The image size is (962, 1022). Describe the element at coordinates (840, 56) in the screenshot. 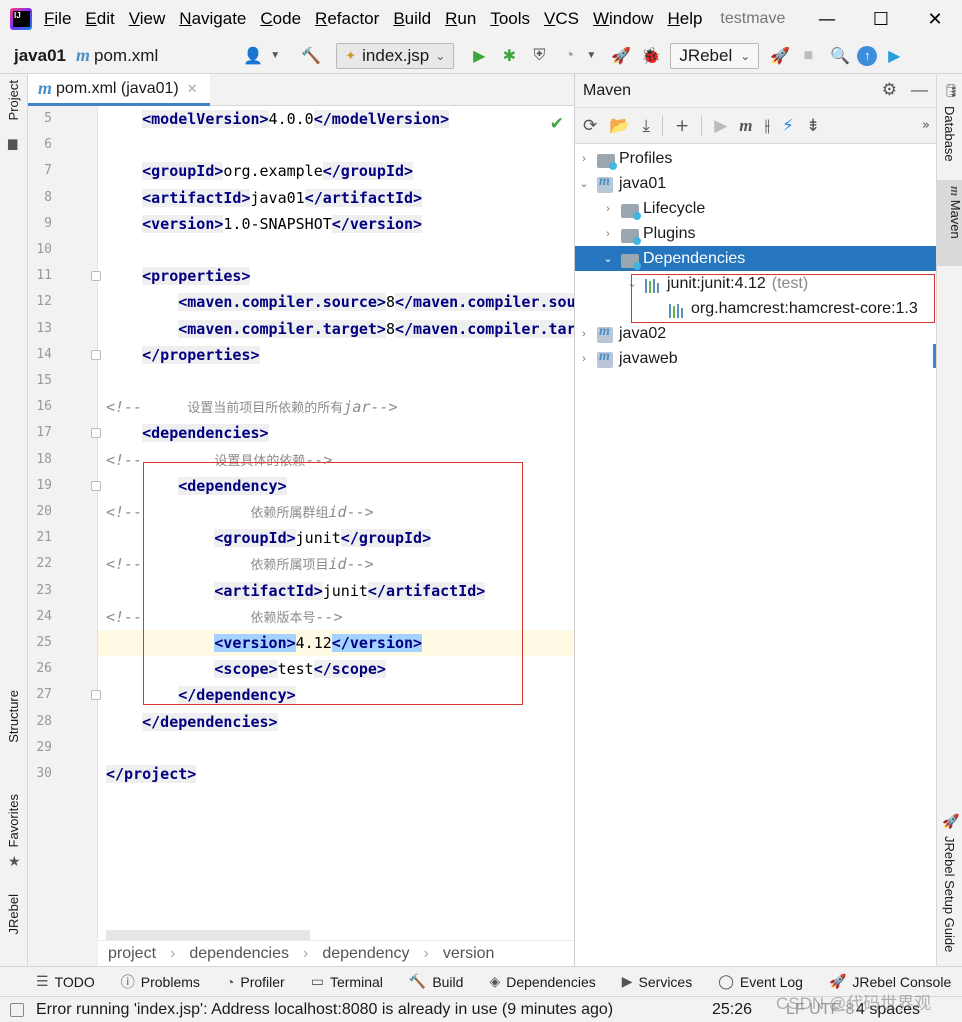

I see `search-icon: 🔍` at that location.